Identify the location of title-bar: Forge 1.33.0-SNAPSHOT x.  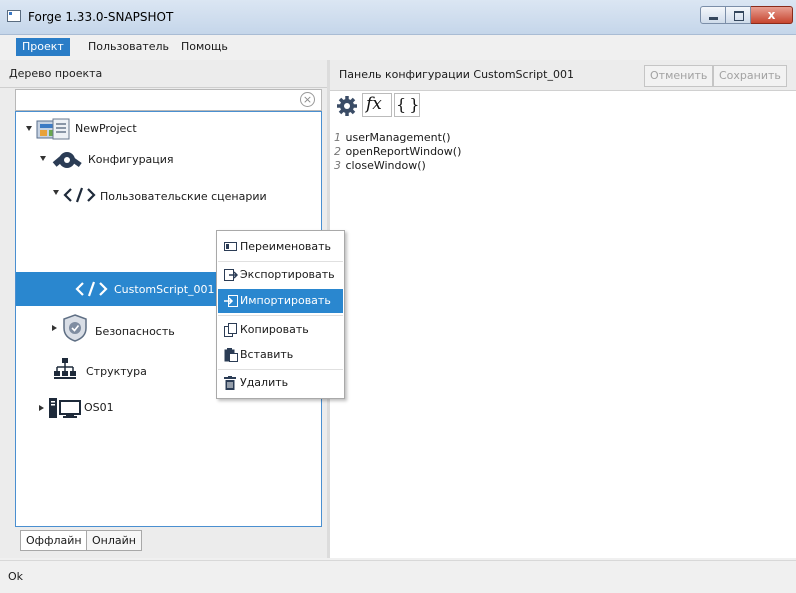
(398, 17).